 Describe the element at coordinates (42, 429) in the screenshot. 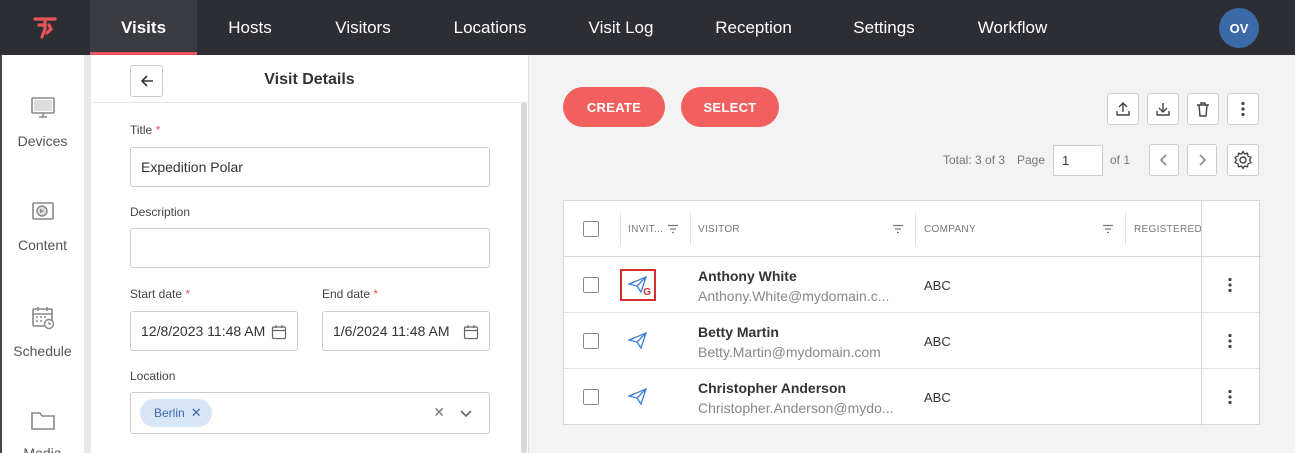

I see `sidebar-item-media: Media` at that location.